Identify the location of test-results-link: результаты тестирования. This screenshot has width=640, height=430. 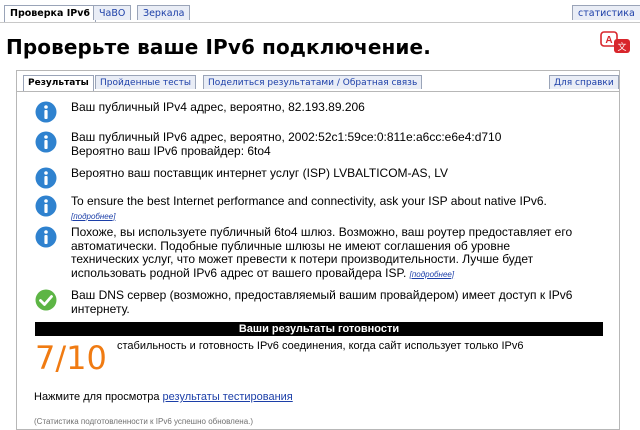
(228, 397).